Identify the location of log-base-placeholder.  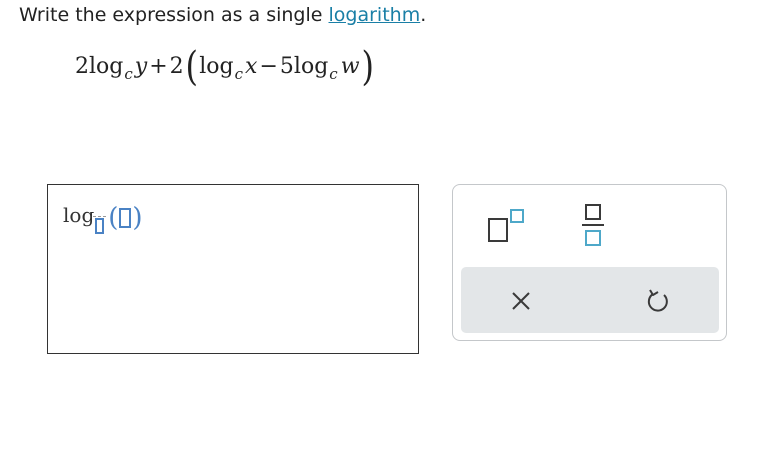
(100, 225).